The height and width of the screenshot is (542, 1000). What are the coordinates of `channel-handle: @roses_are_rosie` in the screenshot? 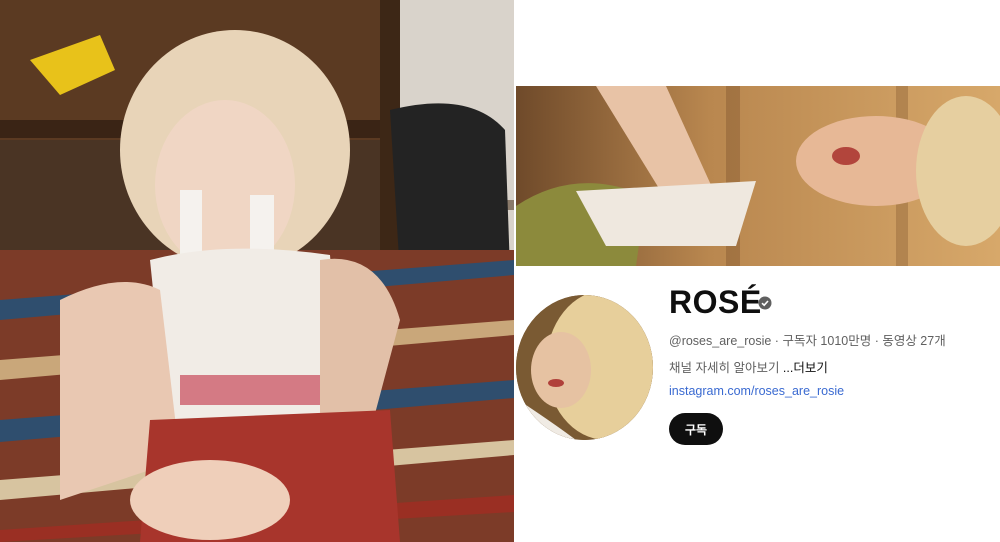 It's located at (720, 341).